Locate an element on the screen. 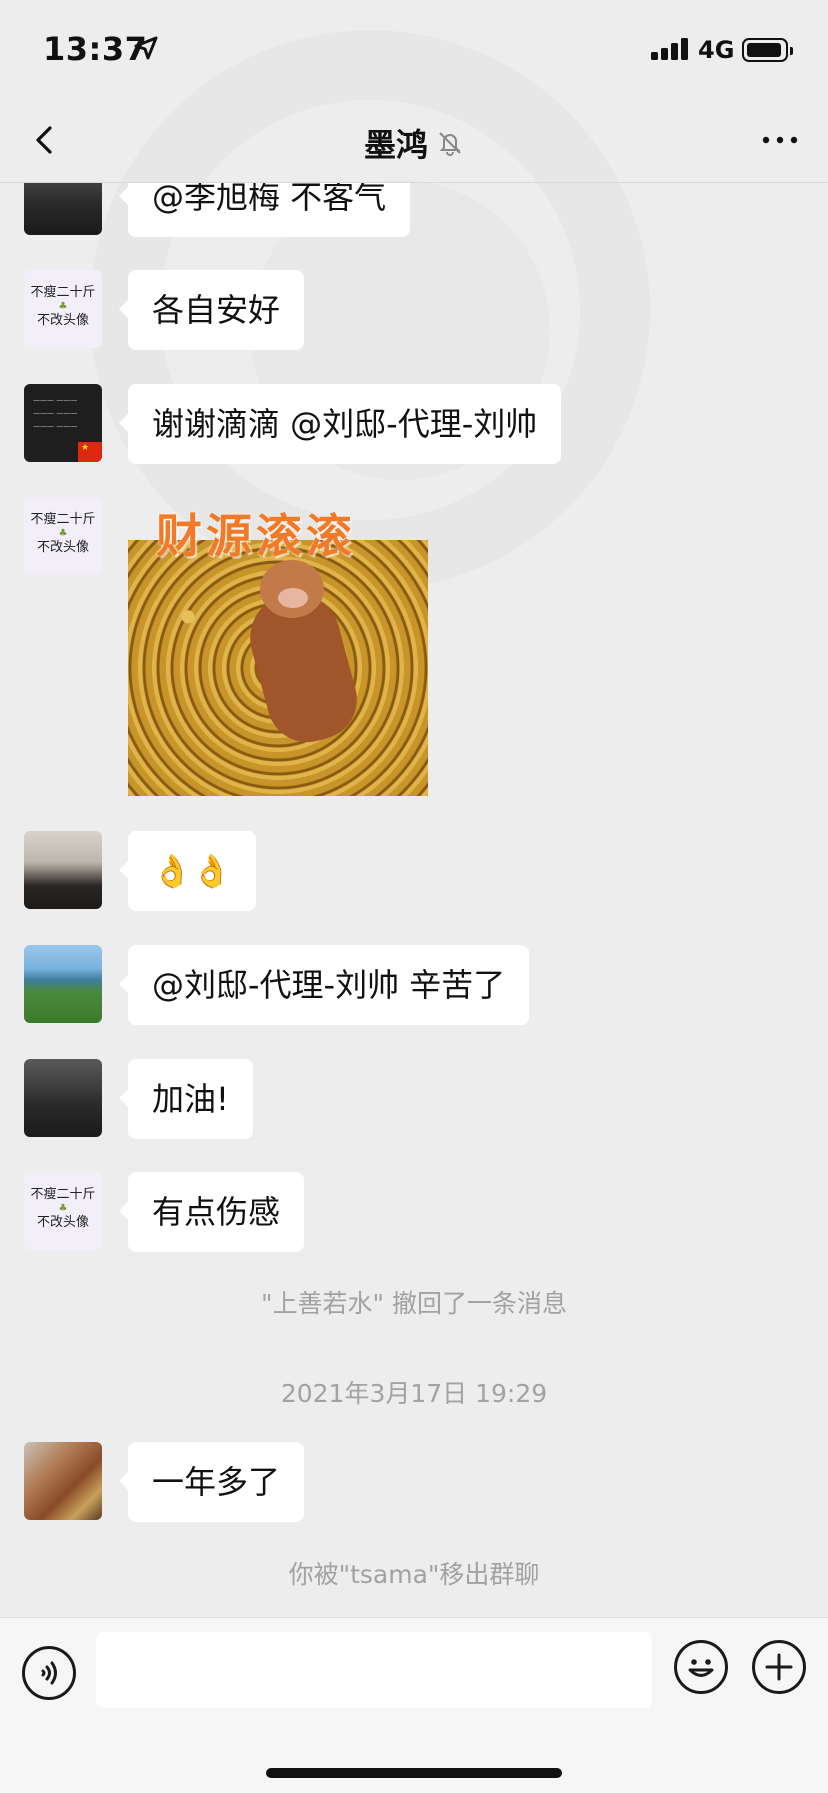  status-bar: 13:37 4G is located at coordinates (414, 50).